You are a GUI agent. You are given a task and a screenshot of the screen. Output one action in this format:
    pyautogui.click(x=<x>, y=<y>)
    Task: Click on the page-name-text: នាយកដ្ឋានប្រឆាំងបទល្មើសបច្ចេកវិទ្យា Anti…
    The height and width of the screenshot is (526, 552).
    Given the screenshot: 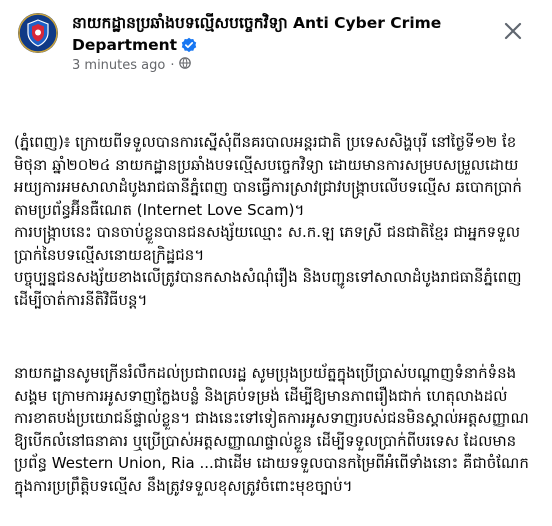 What is the action you would take?
    pyautogui.click(x=256, y=34)
    